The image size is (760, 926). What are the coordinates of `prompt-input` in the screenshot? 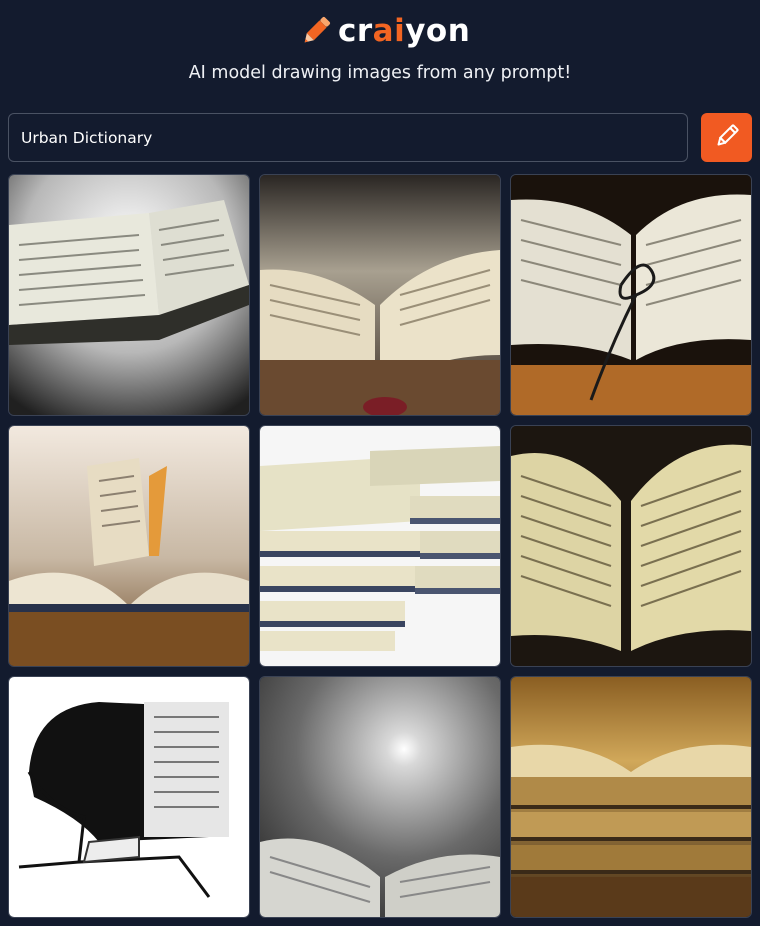 It's located at (348, 137).